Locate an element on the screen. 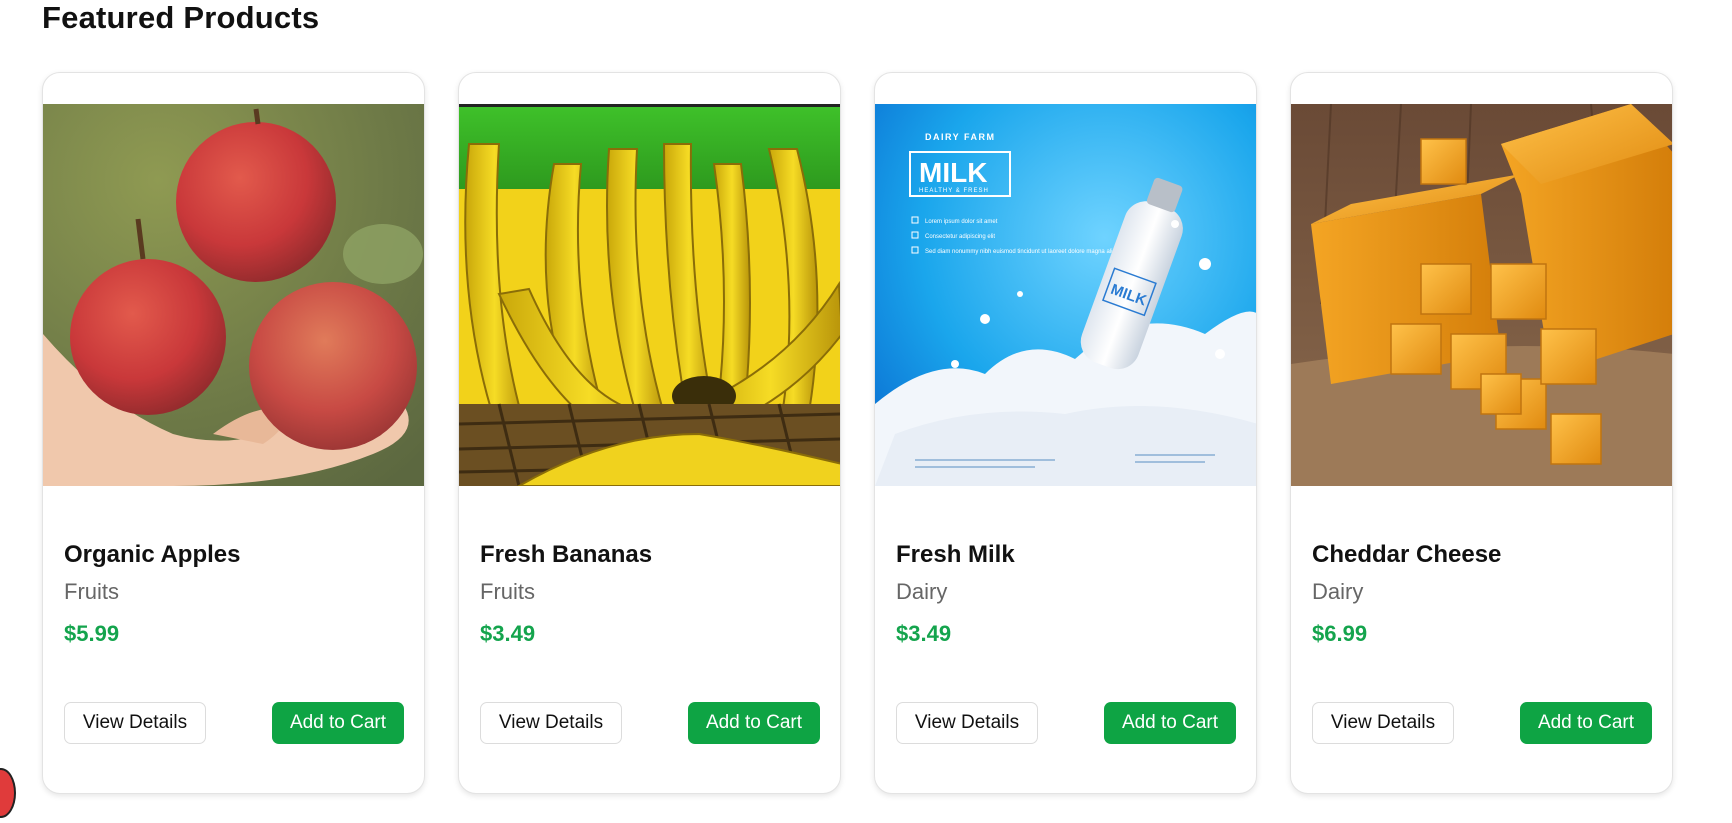 The image size is (1732, 823). product-name: Organic Apples is located at coordinates (152, 554).